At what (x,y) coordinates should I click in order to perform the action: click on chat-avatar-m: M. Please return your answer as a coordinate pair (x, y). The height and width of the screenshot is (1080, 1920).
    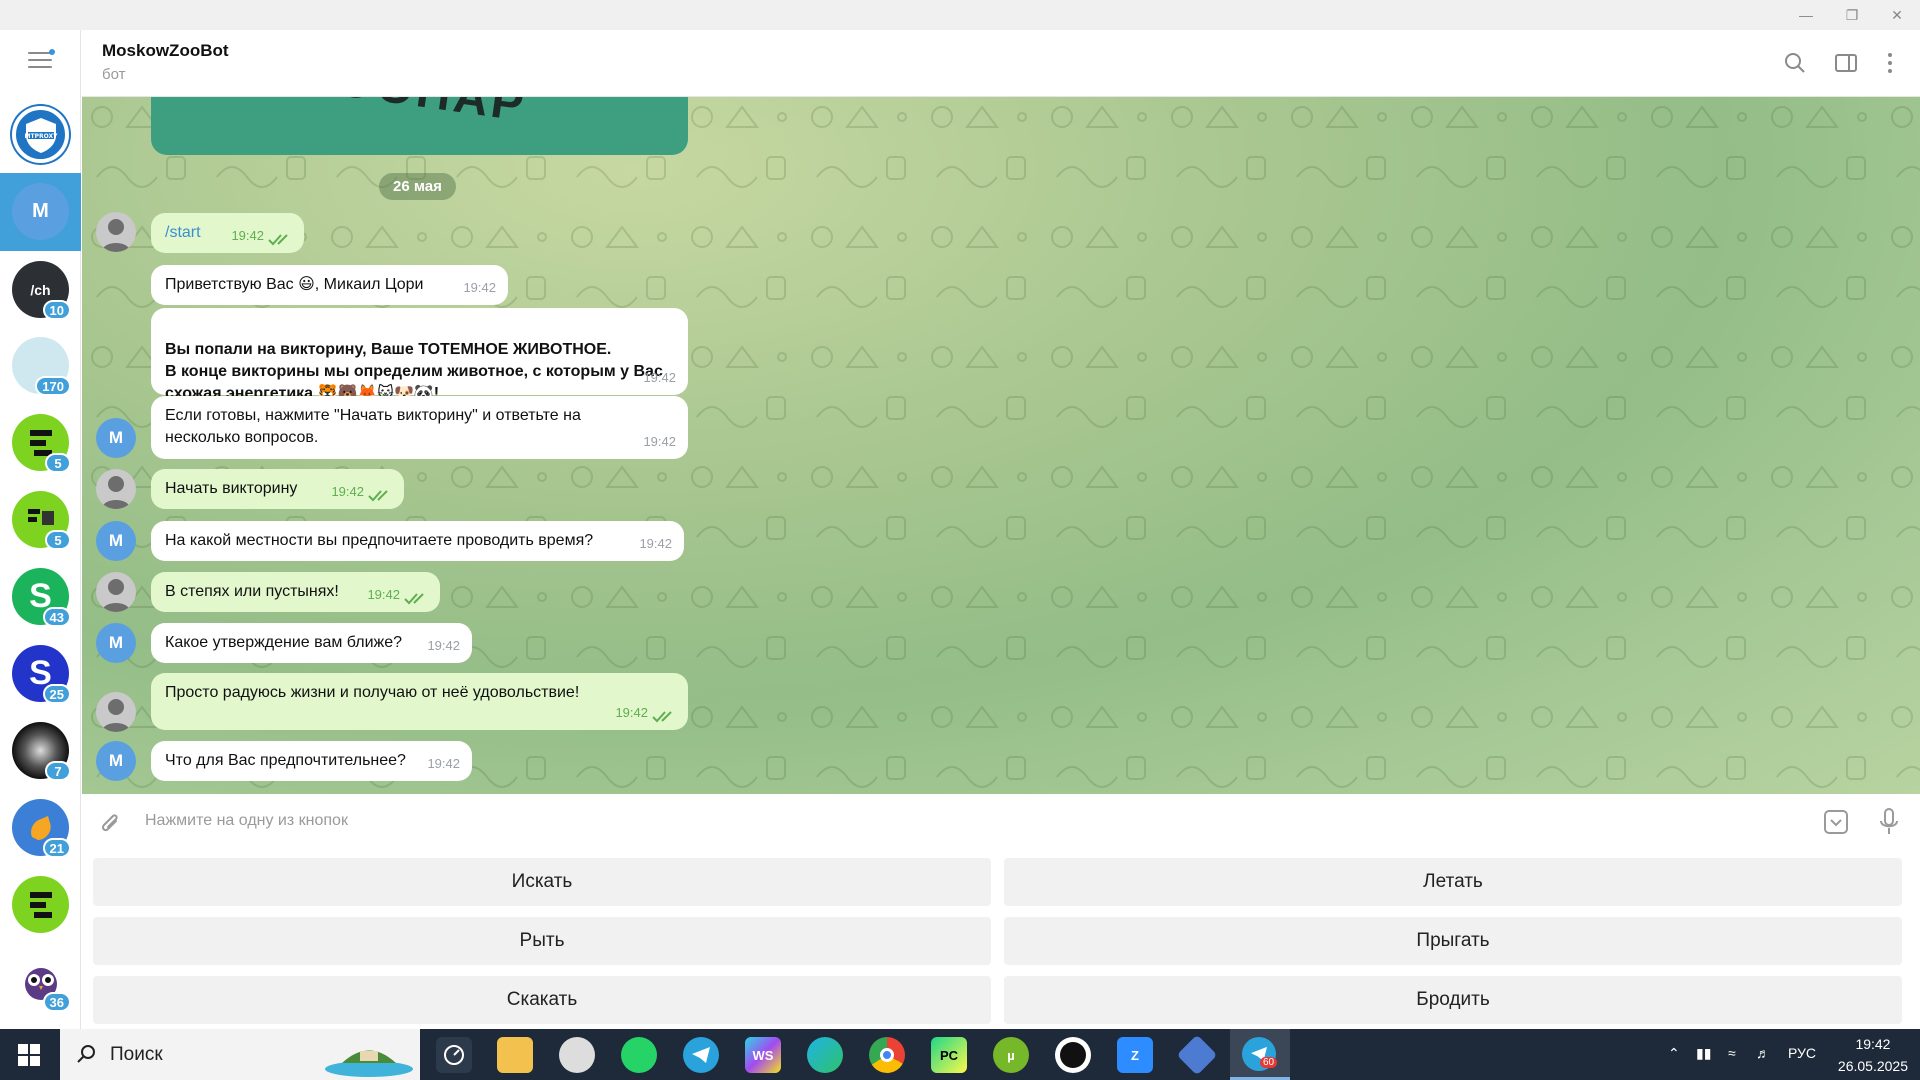
    Looking at the image, I should click on (40, 211).